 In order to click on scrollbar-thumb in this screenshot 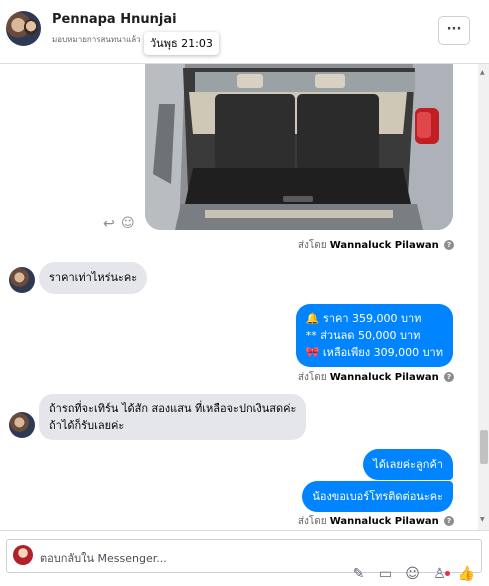, I will do `click(484, 447)`.